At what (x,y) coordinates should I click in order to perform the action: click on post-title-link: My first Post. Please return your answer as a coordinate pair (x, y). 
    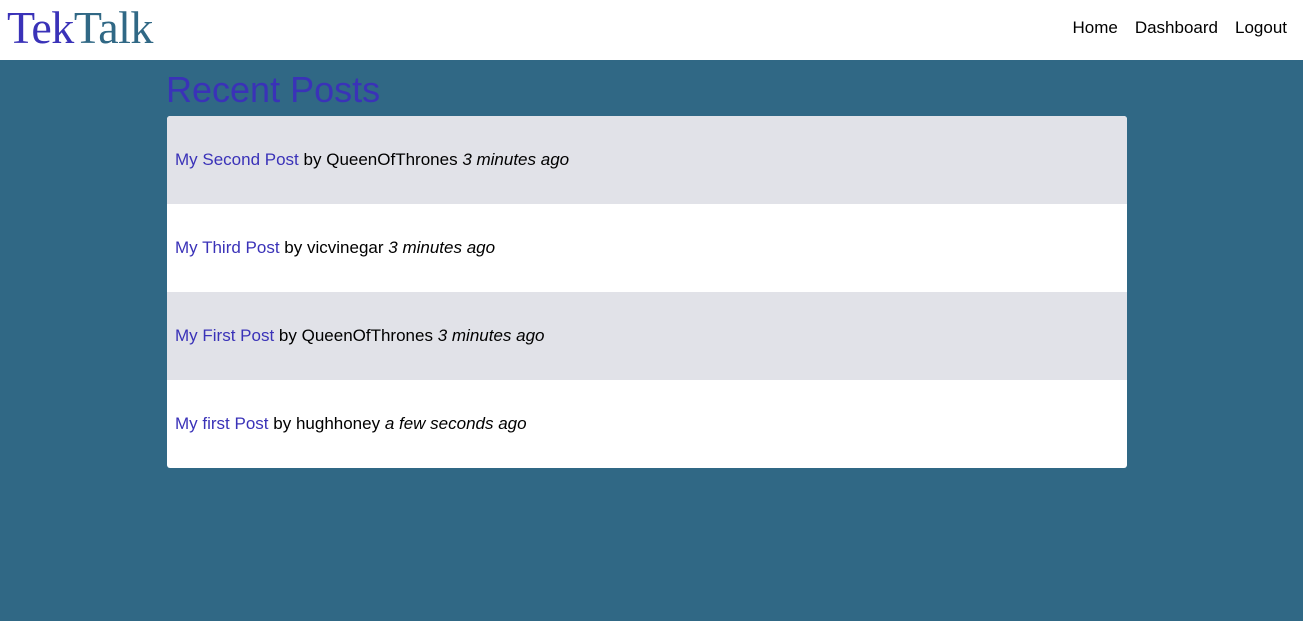
    Looking at the image, I should click on (222, 424).